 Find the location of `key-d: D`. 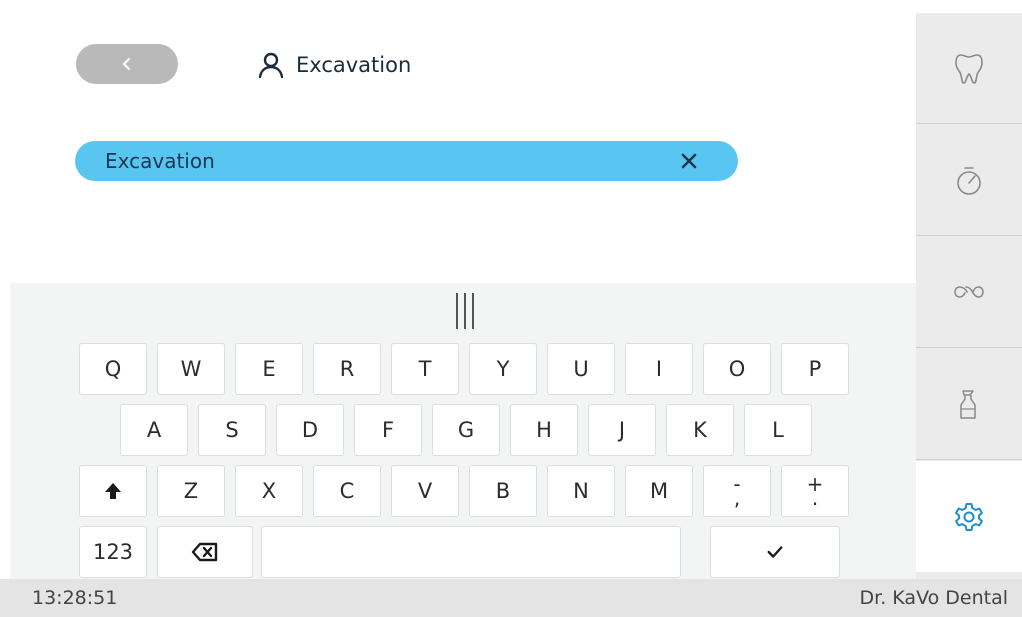

key-d: D is located at coordinates (310, 430).